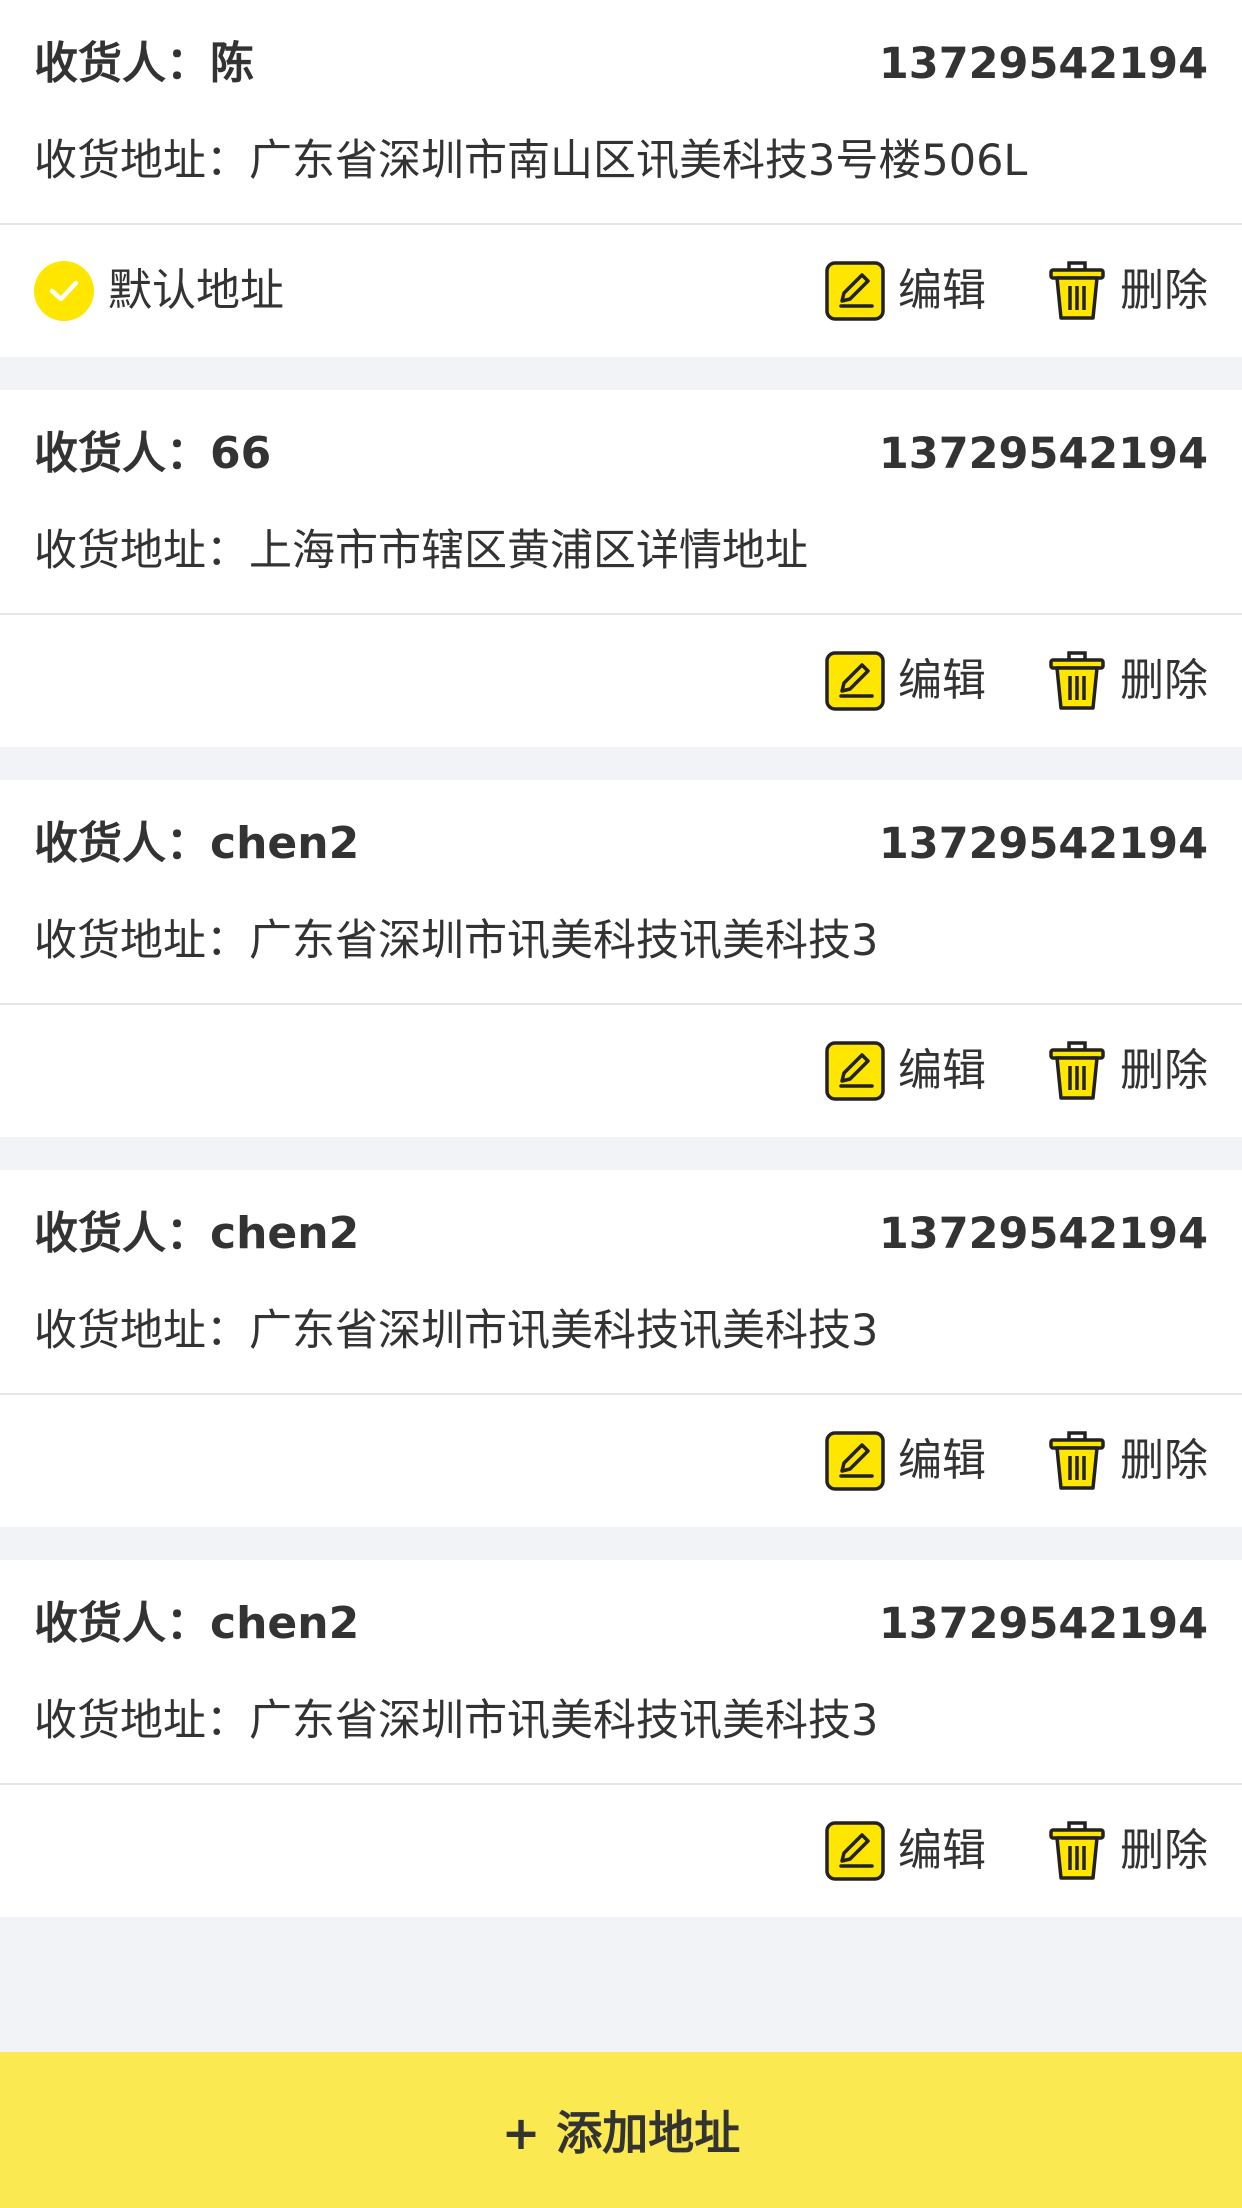  I want to click on address-text: 上海市市辖区黄浦区详情地址, so click(528, 551).